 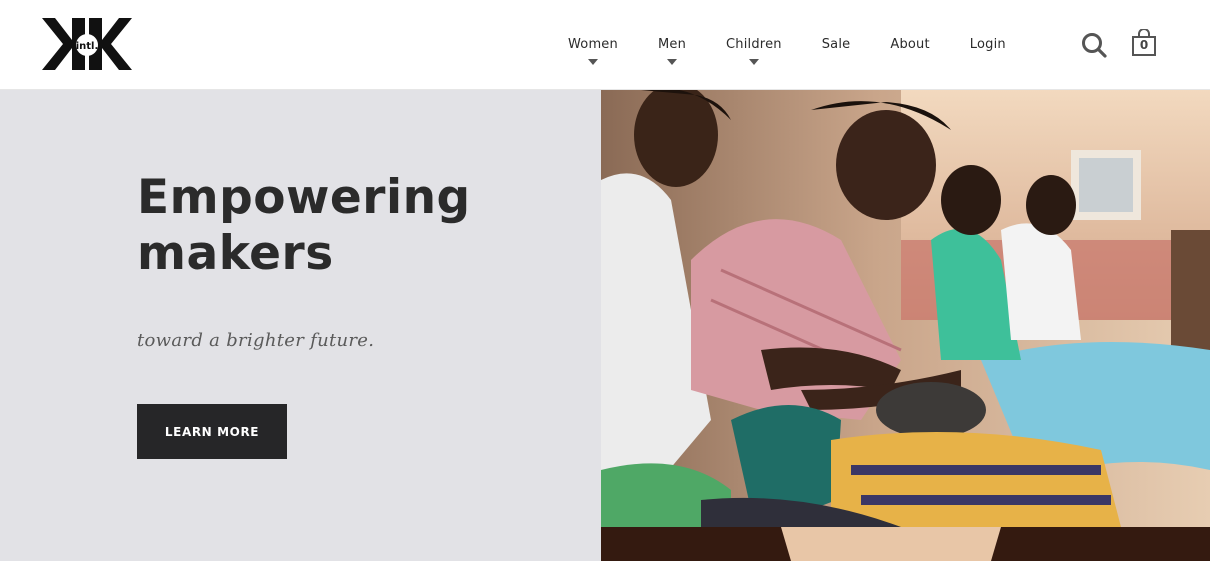 I want to click on nav-item-about: About, so click(x=909, y=45).